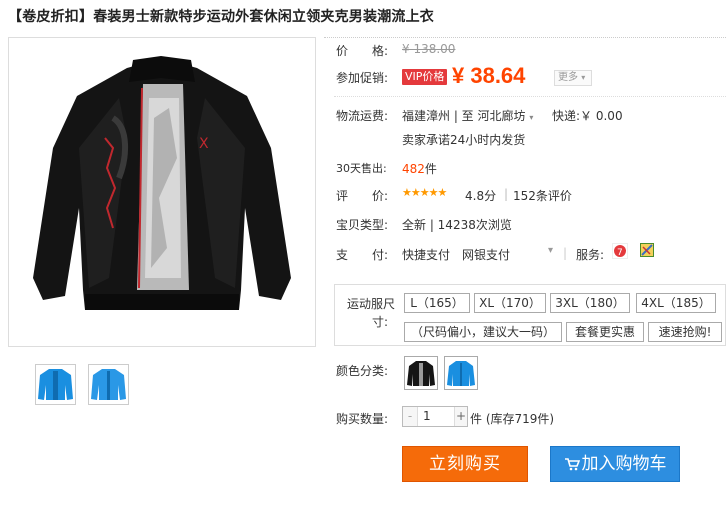  Describe the element at coordinates (590, 303) in the screenshot. I see `size-option-3xl: 3XL（180）` at that location.